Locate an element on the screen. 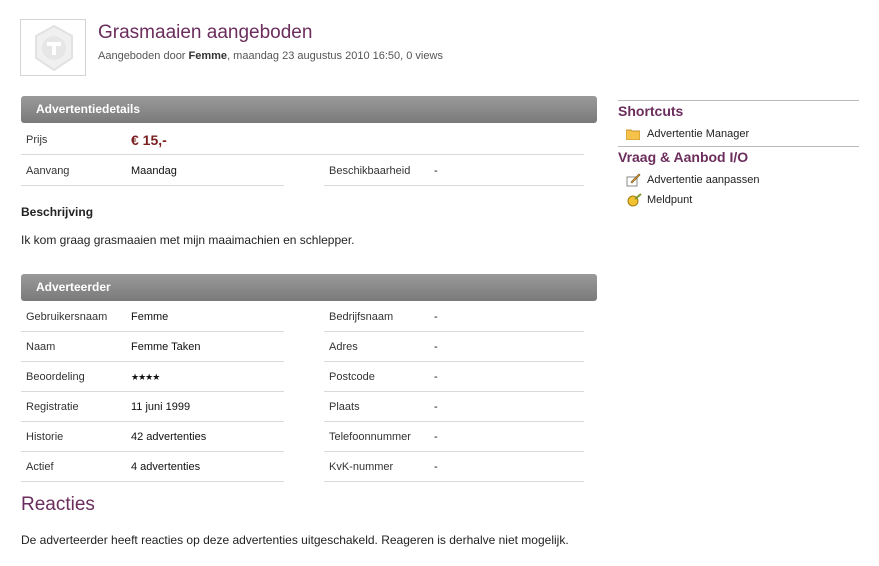 The width and height of the screenshot is (879, 566). details-bar: Advertentiedetails is located at coordinates (309, 109).